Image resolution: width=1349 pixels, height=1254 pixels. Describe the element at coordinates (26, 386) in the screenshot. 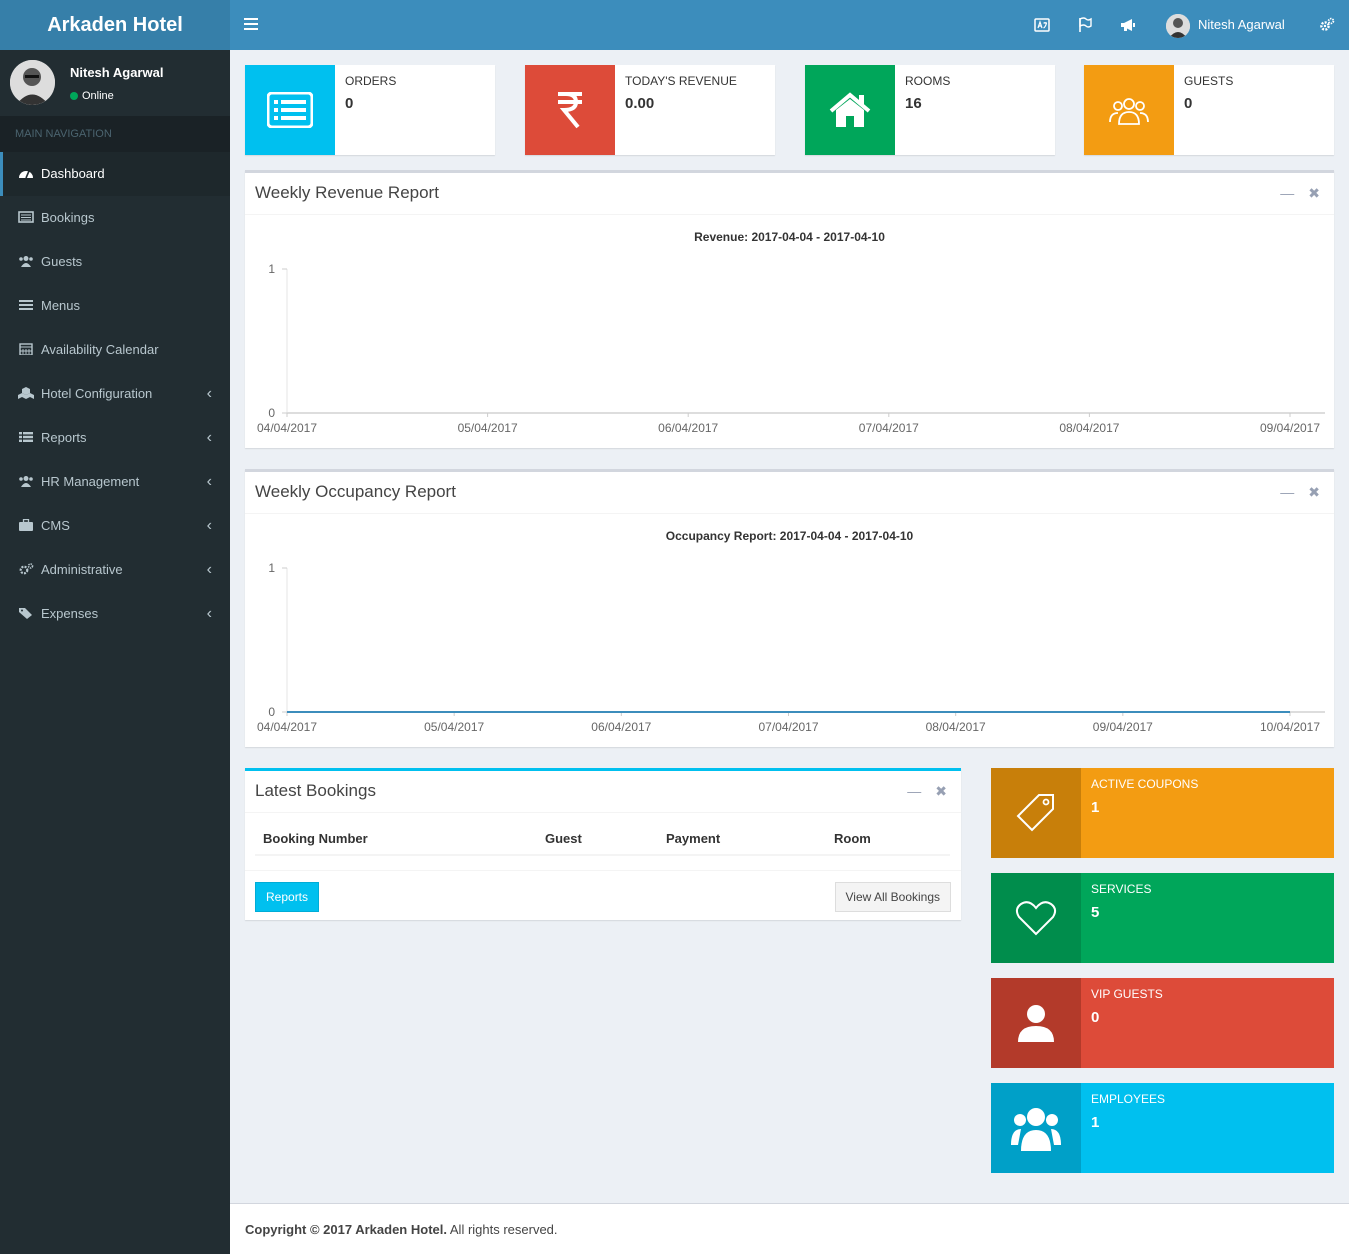

I see `cubes-icon` at that location.